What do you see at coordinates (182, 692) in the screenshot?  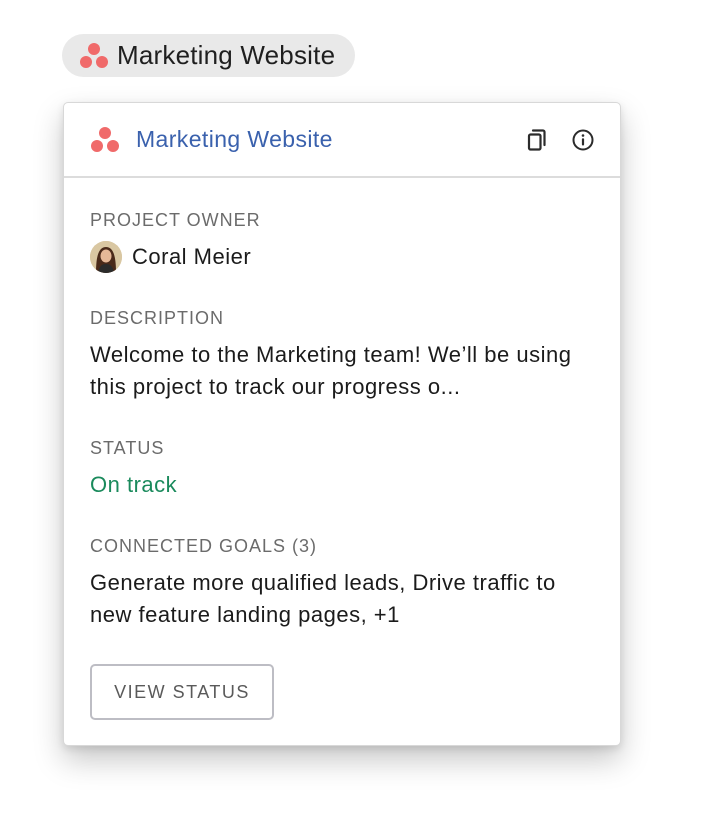 I see `view-status-button: VIEW STATUS` at bounding box center [182, 692].